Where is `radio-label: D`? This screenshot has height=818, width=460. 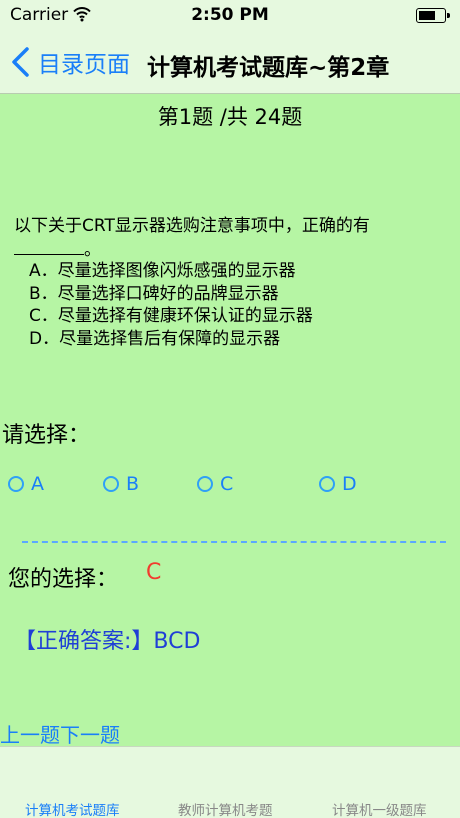
radio-label: D is located at coordinates (349, 484).